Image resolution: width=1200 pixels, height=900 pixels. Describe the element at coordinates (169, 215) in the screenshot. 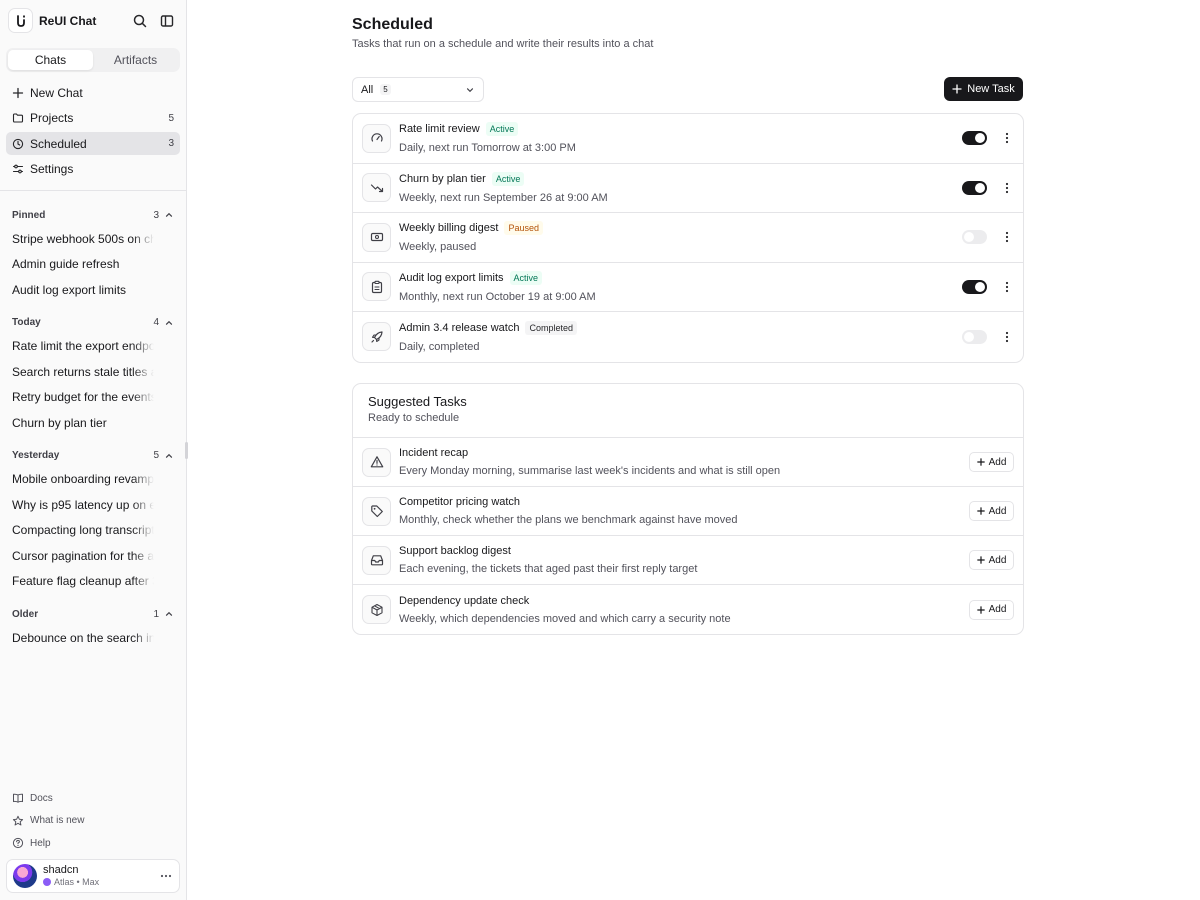

I see `chevron-up-icon` at that location.